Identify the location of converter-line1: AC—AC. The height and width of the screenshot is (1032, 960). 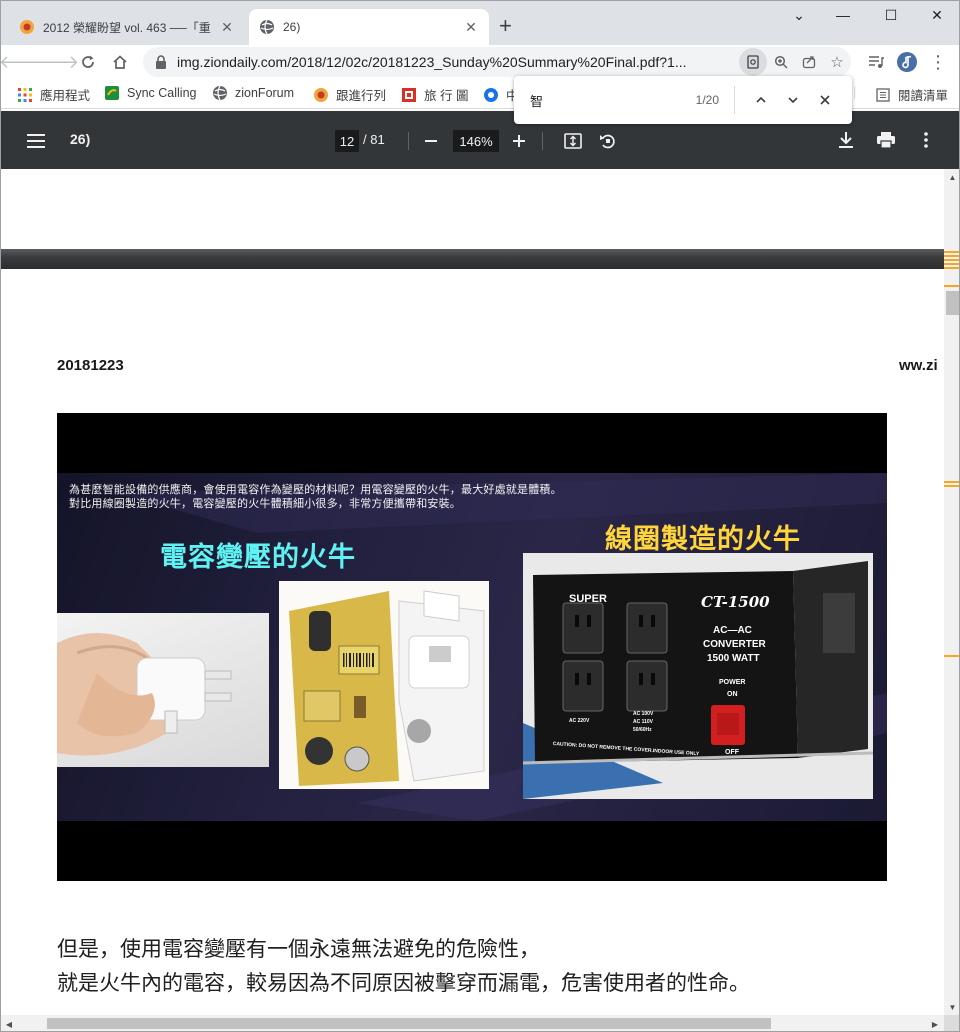
(732, 630).